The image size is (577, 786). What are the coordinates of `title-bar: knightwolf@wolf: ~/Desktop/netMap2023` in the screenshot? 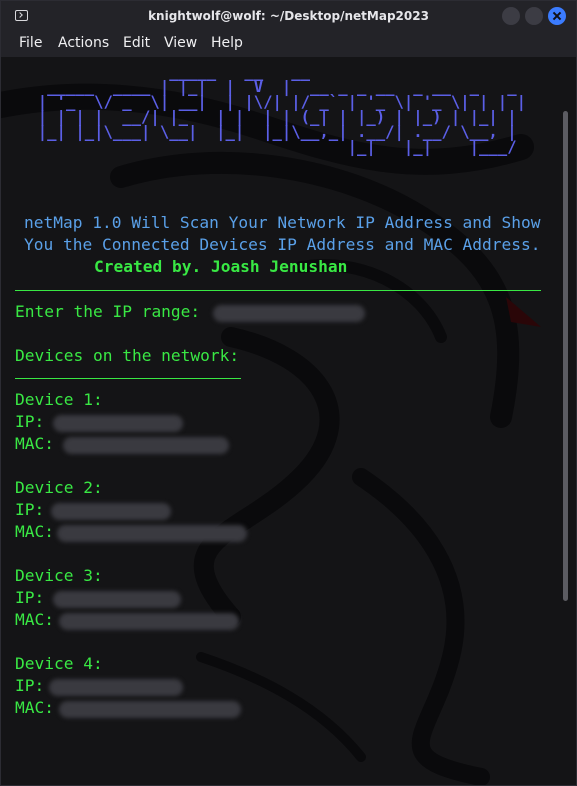 It's located at (288, 16).